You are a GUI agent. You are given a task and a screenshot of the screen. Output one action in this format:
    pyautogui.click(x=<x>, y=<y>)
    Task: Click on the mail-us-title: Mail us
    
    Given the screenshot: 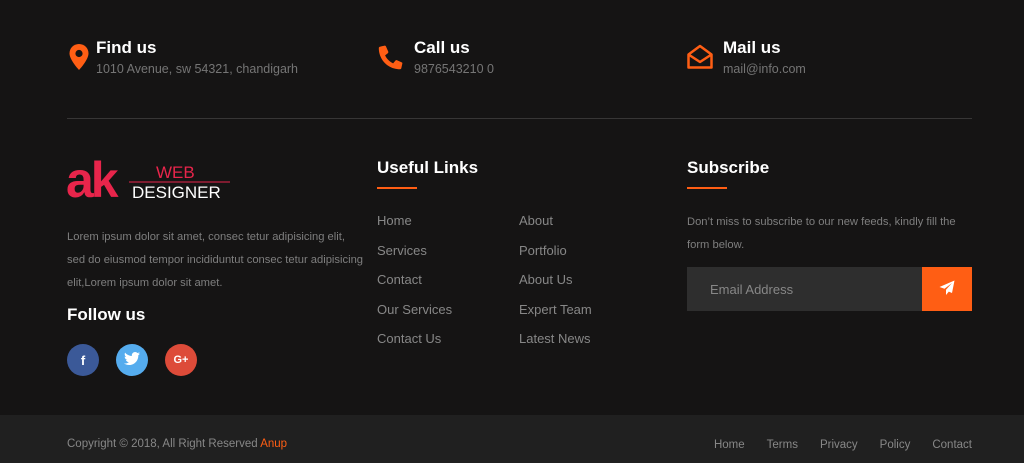 What is the action you would take?
    pyautogui.click(x=752, y=47)
    